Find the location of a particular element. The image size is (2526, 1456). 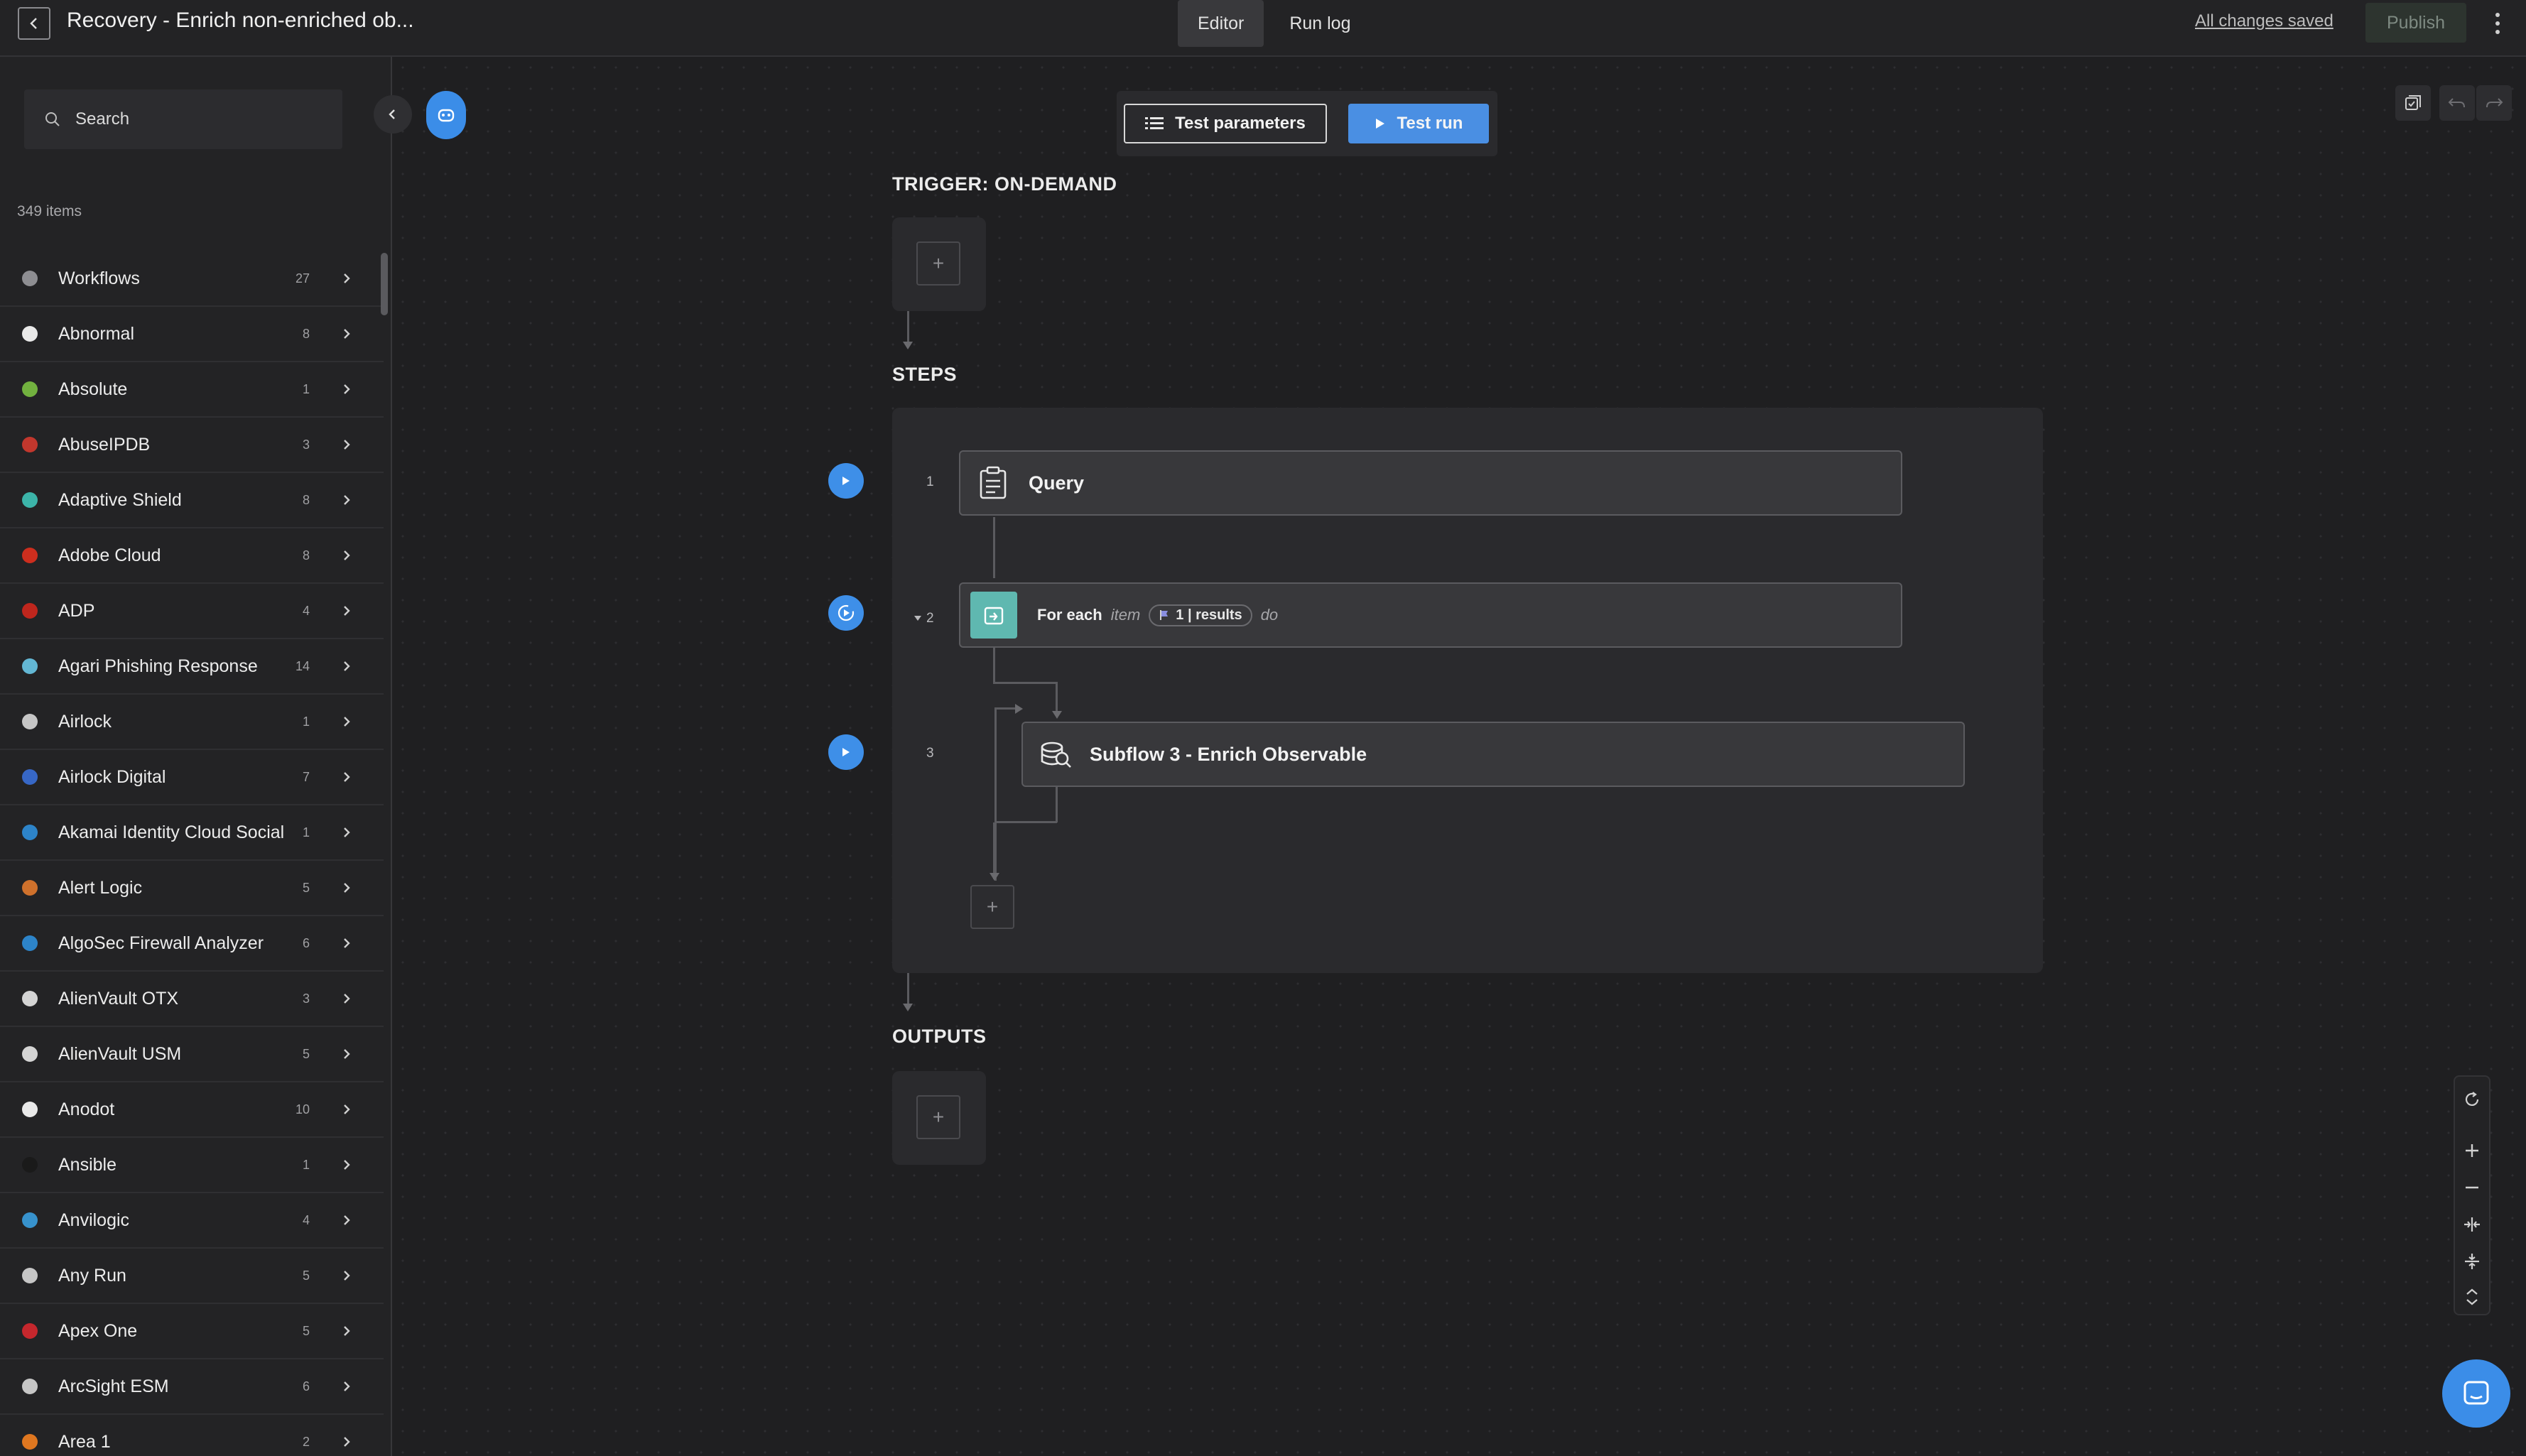

search-input: Search is located at coordinates (183, 119).